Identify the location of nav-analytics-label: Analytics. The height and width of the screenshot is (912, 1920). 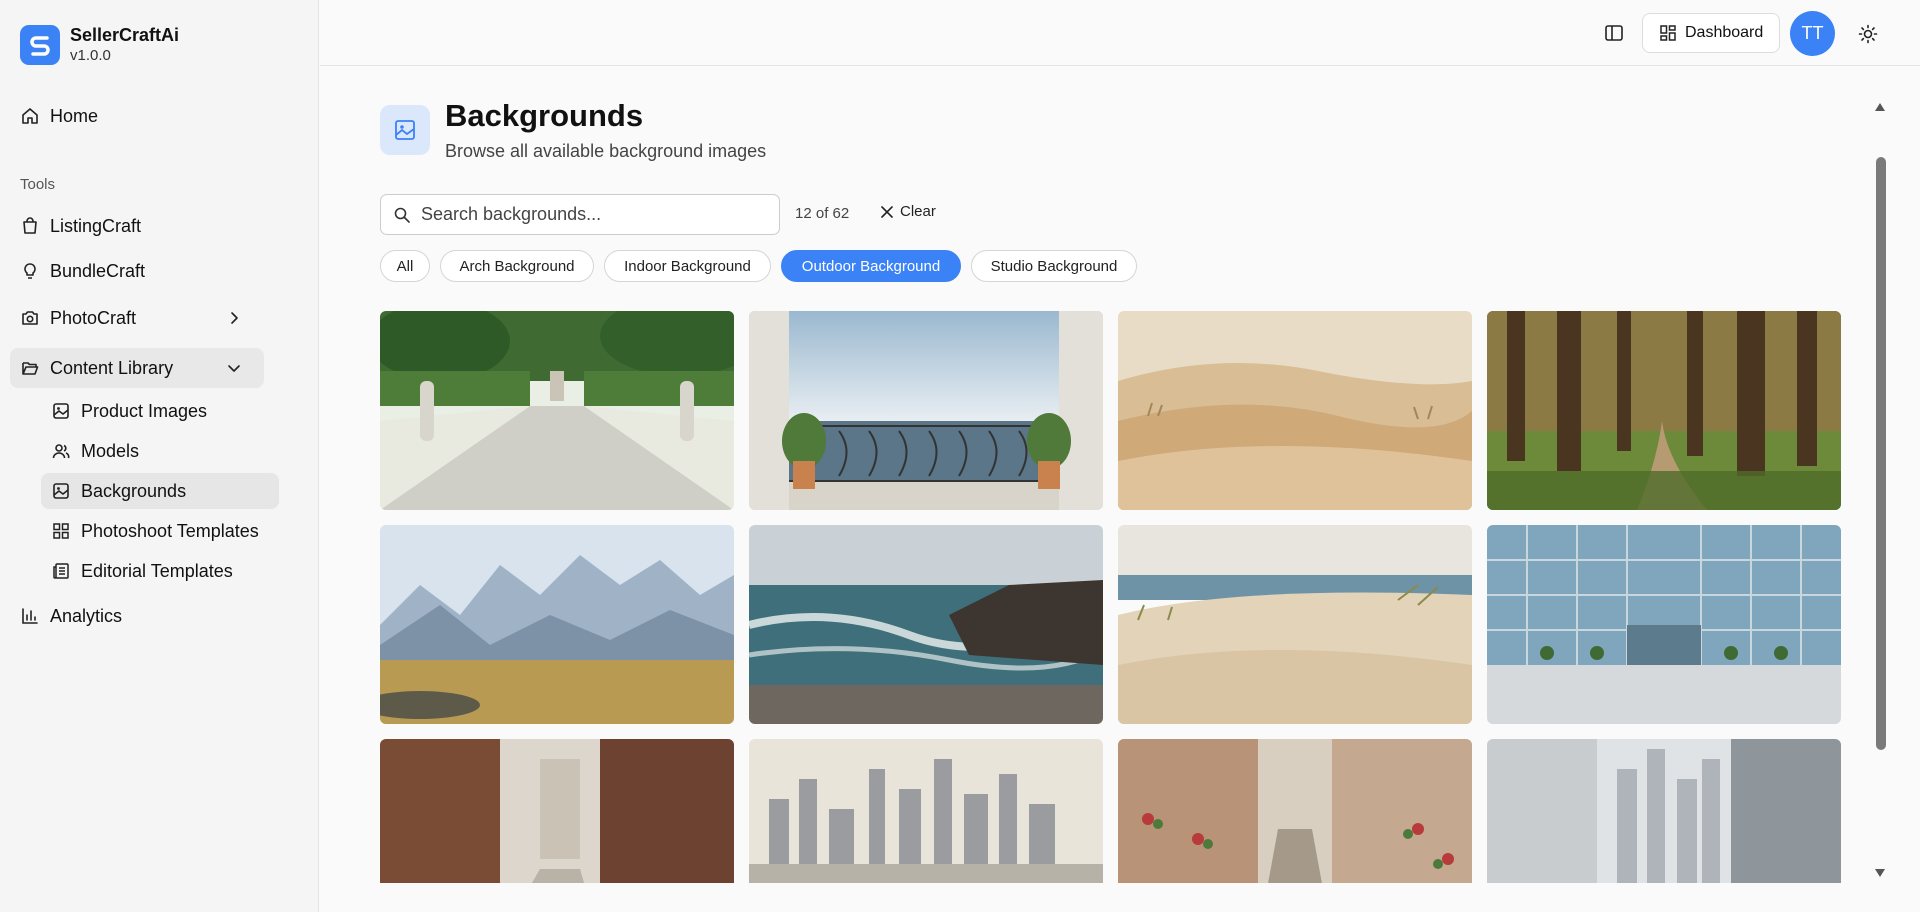
(86, 615).